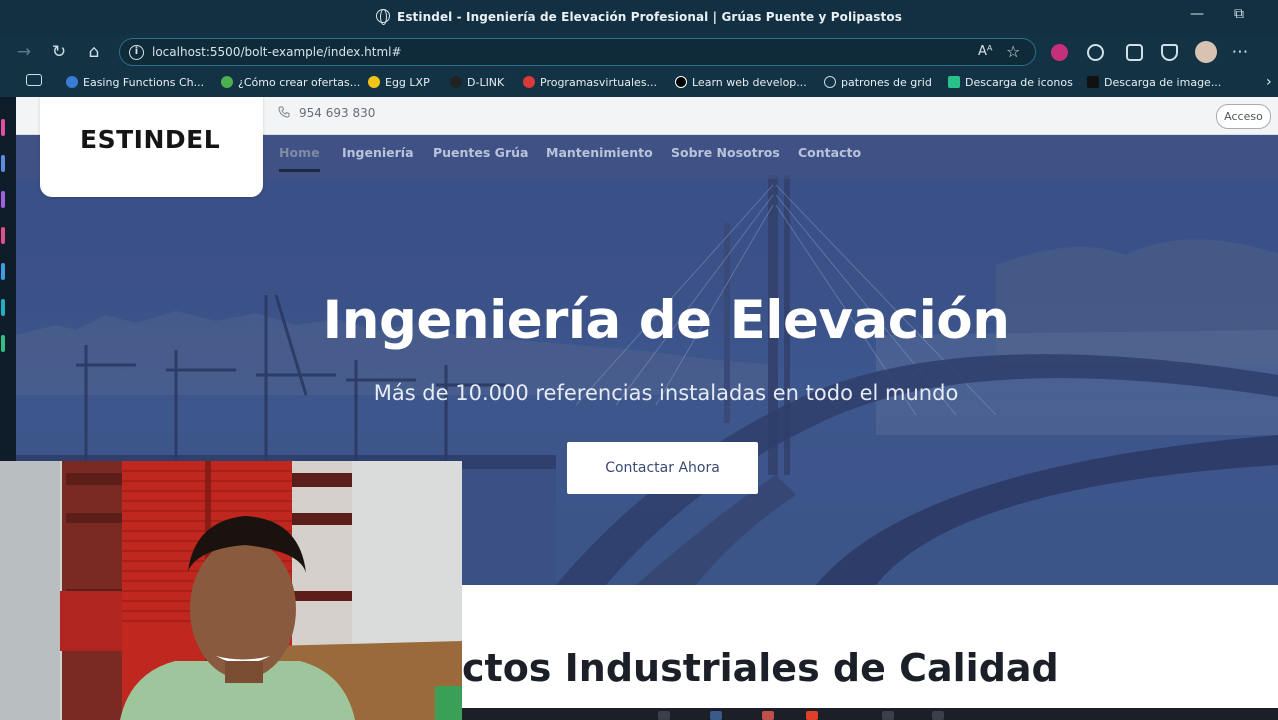  What do you see at coordinates (1239, 14) in the screenshot?
I see `maximize-button: ⧉` at bounding box center [1239, 14].